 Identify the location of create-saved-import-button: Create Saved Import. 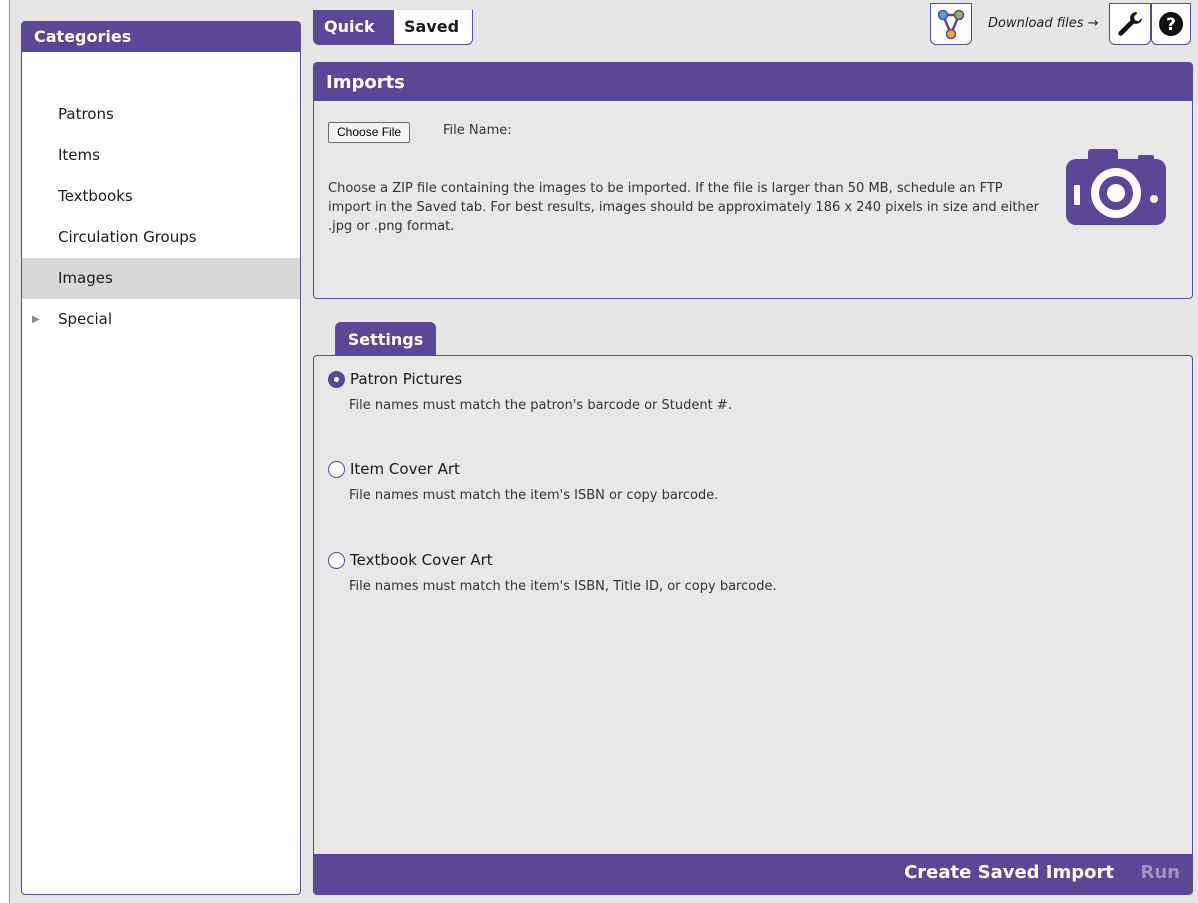
(1009, 872).